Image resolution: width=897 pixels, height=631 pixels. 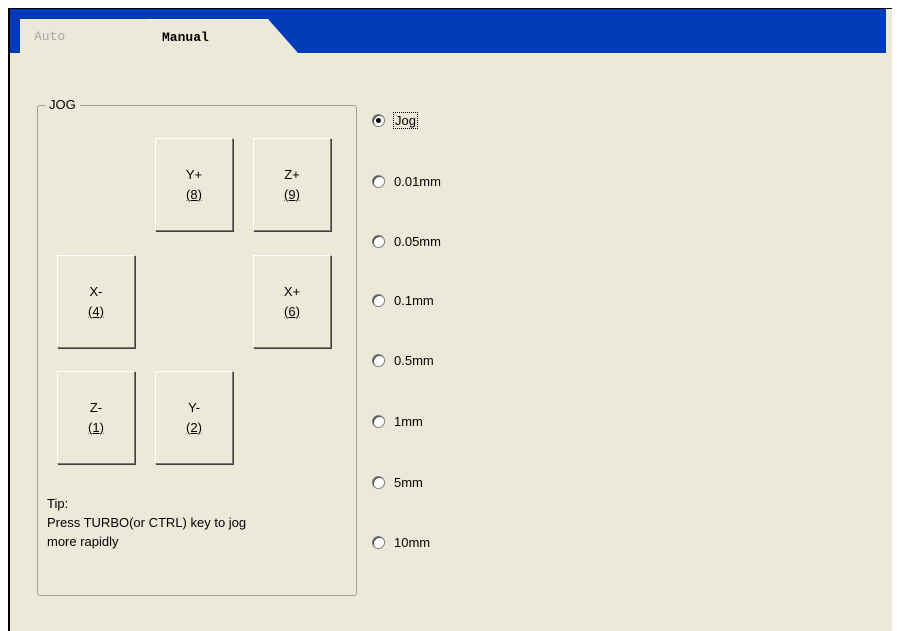 What do you see at coordinates (378, 360) in the screenshot?
I see `radio-0-5mm-indicator` at bounding box center [378, 360].